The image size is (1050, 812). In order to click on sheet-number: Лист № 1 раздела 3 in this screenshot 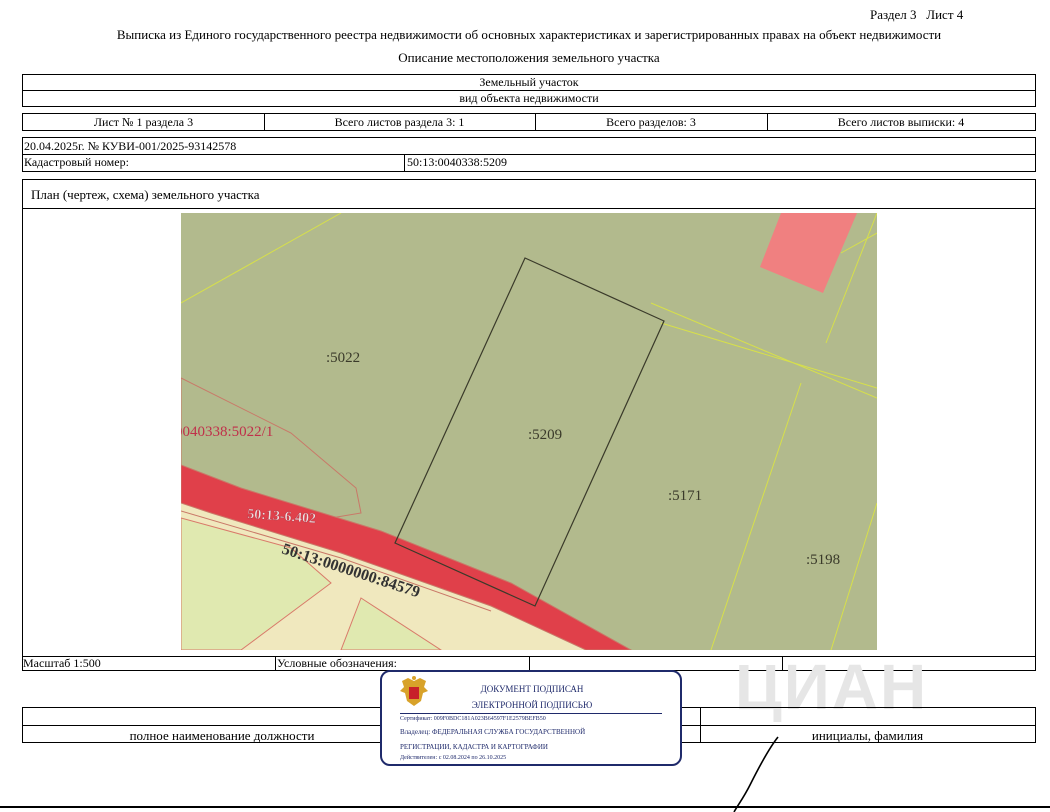, I will do `click(143, 122)`.